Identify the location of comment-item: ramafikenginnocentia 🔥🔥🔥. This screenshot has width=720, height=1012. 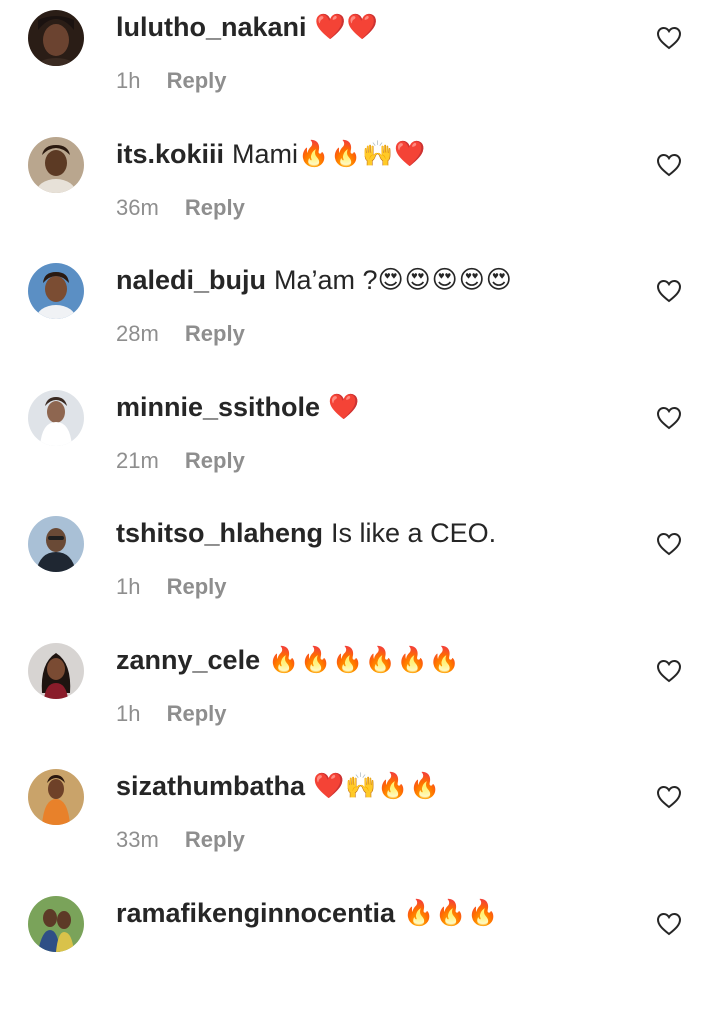
(360, 949).